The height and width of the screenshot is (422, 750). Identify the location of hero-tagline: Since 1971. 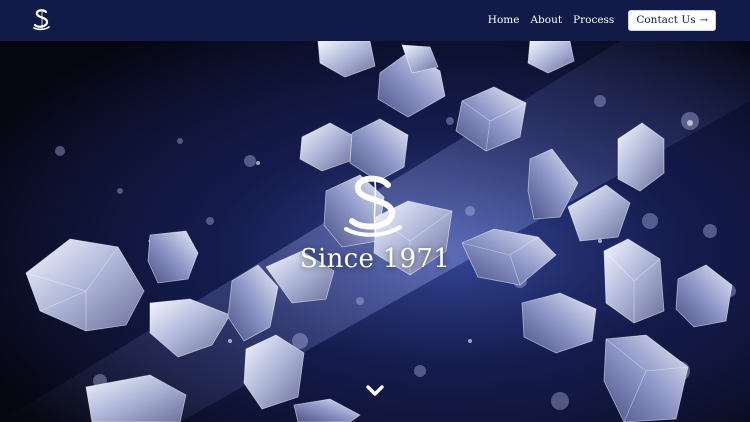
(375, 259).